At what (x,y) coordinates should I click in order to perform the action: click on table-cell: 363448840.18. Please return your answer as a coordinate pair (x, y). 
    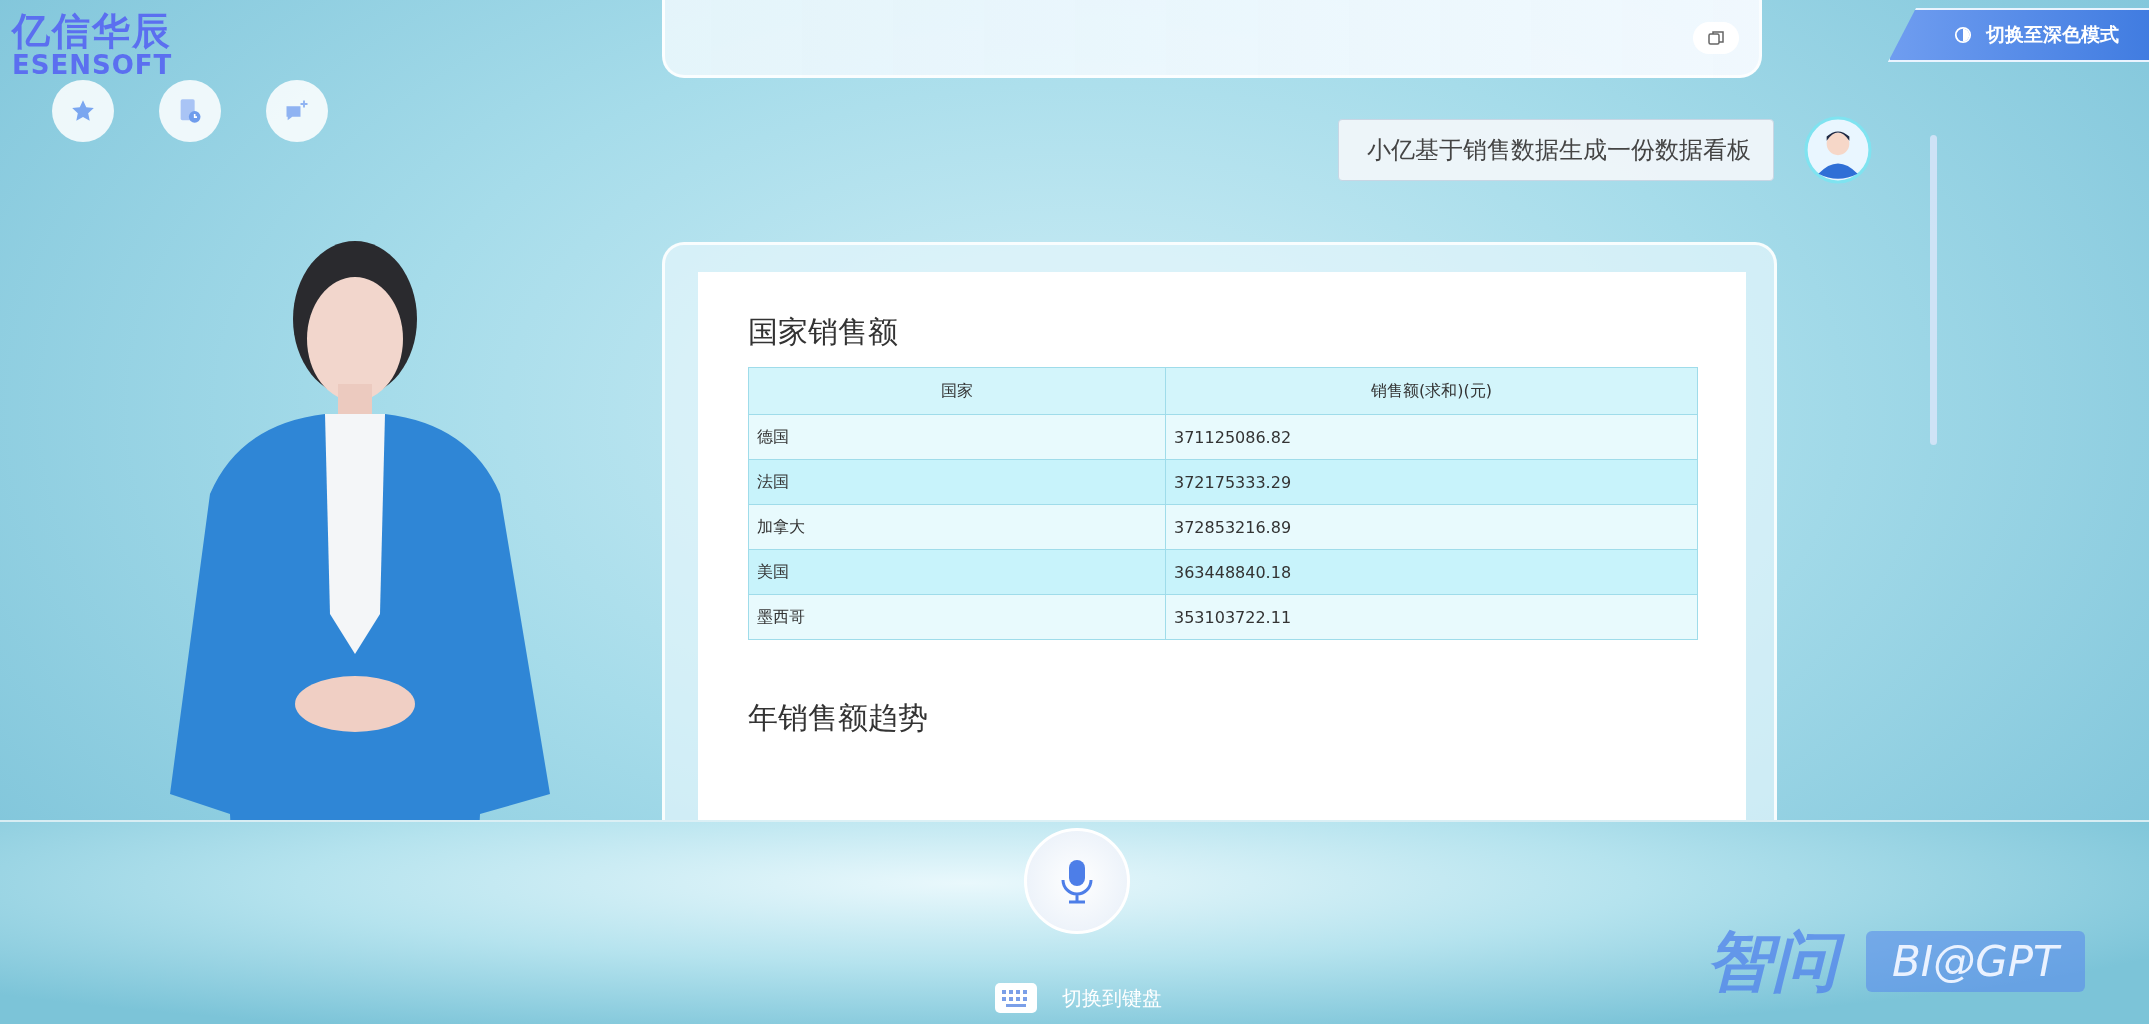
    Looking at the image, I should click on (1431, 572).